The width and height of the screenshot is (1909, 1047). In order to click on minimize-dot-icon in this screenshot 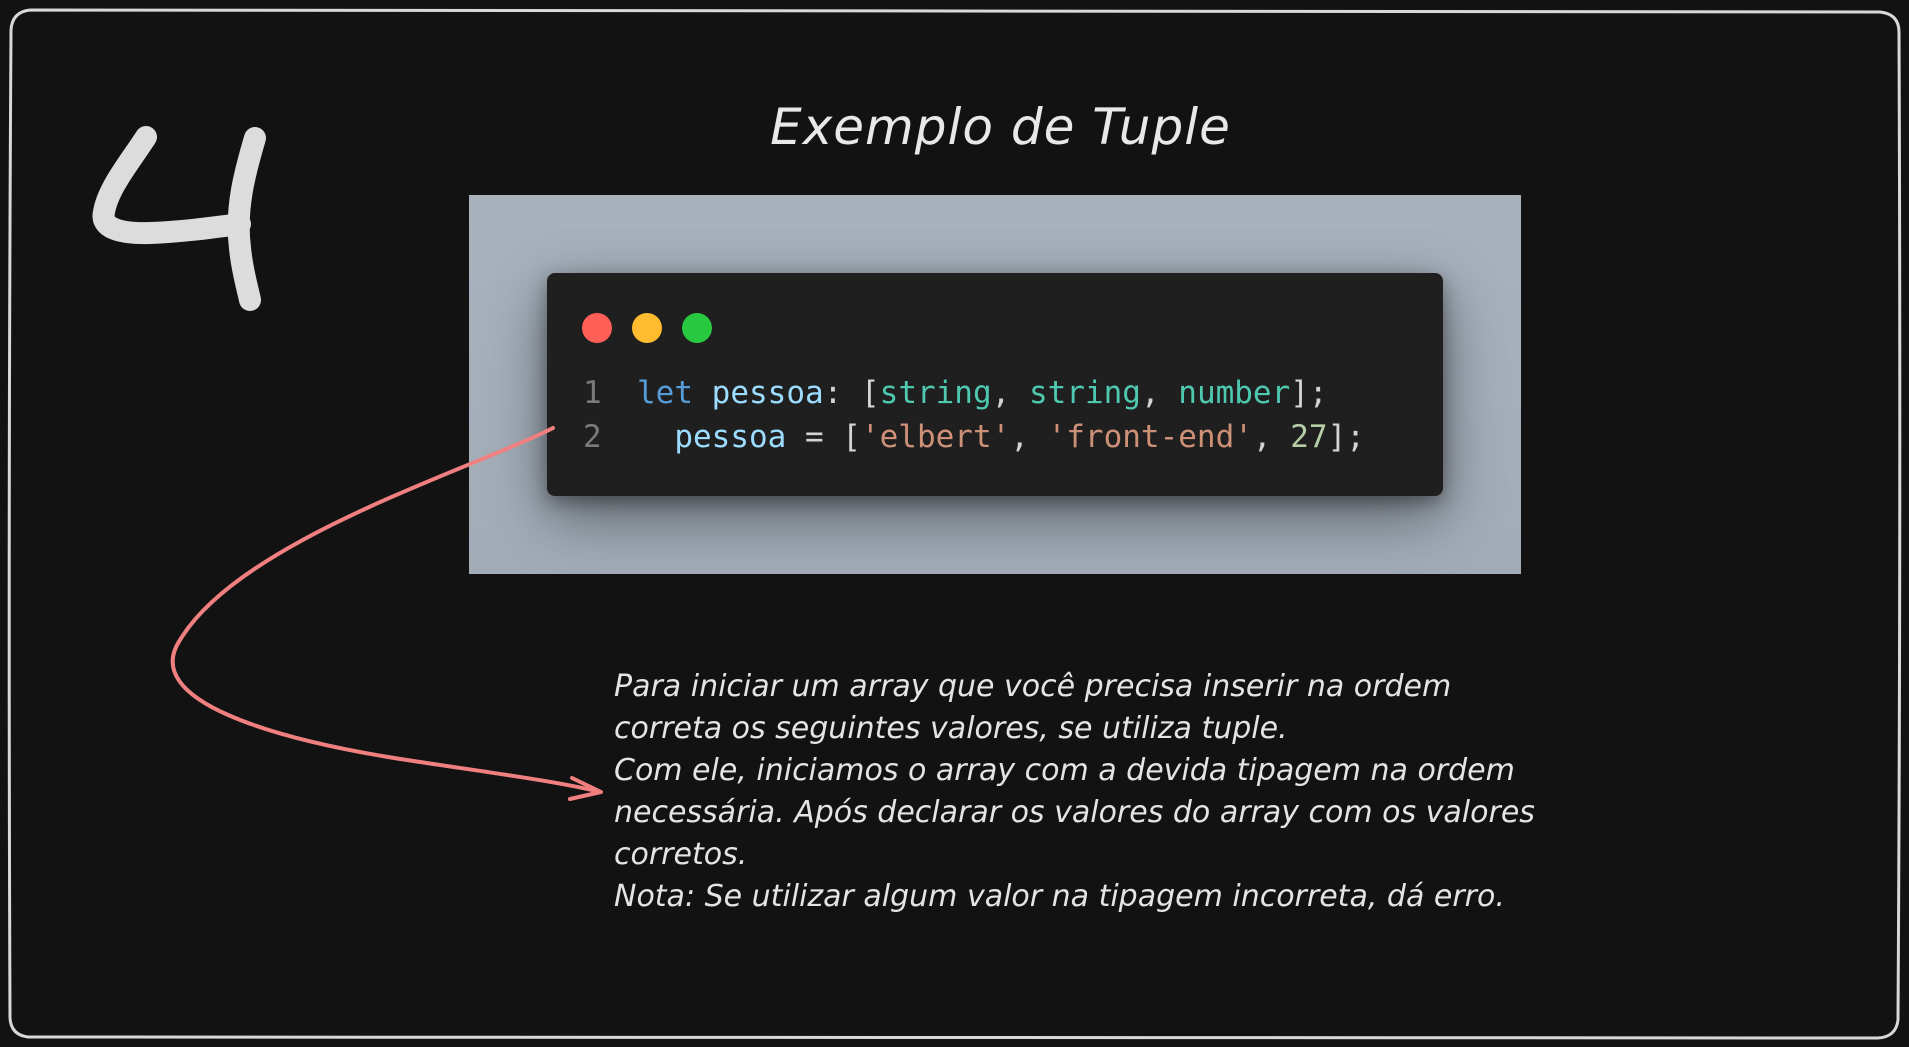, I will do `click(647, 328)`.